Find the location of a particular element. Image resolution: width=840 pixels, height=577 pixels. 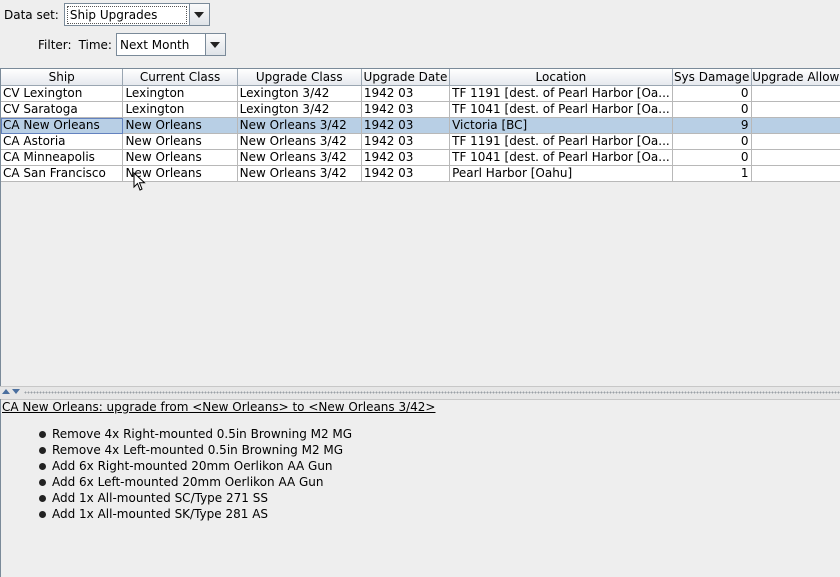

list-item: Add 6x Left-mounted 20mm Oerlikon AA Gun is located at coordinates (195, 482).